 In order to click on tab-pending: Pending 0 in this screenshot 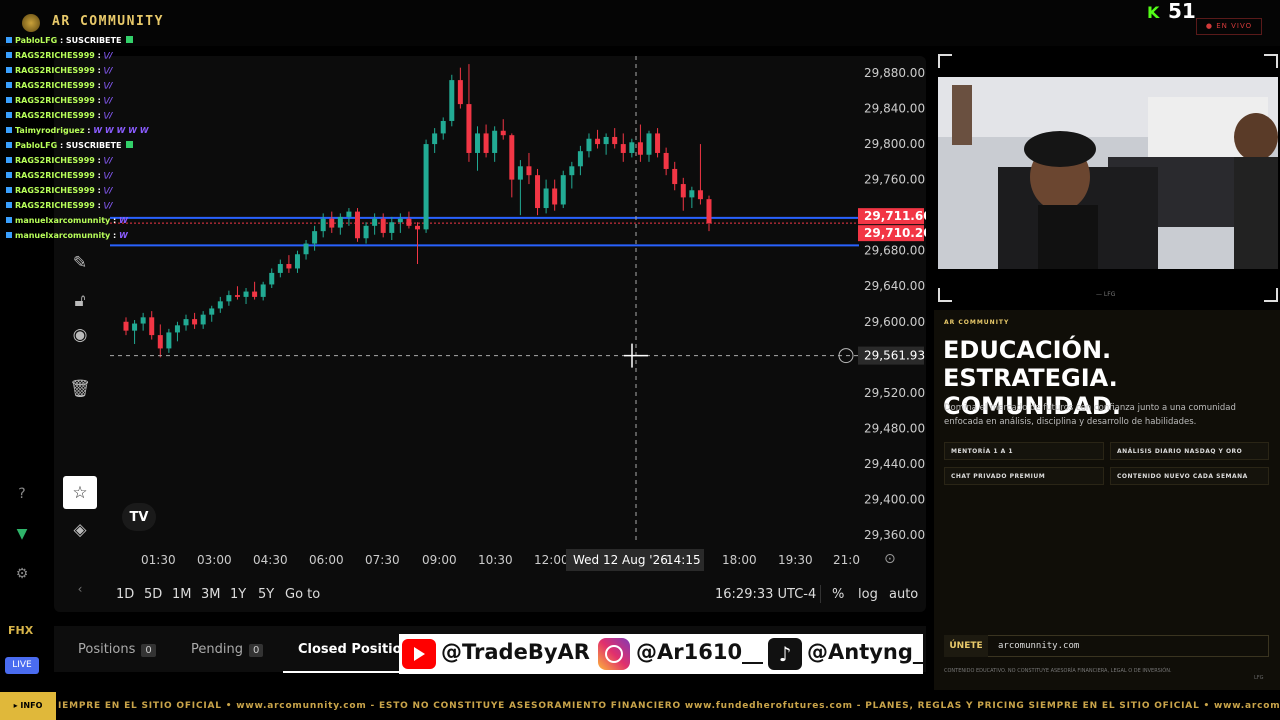, I will do `click(227, 649)`.